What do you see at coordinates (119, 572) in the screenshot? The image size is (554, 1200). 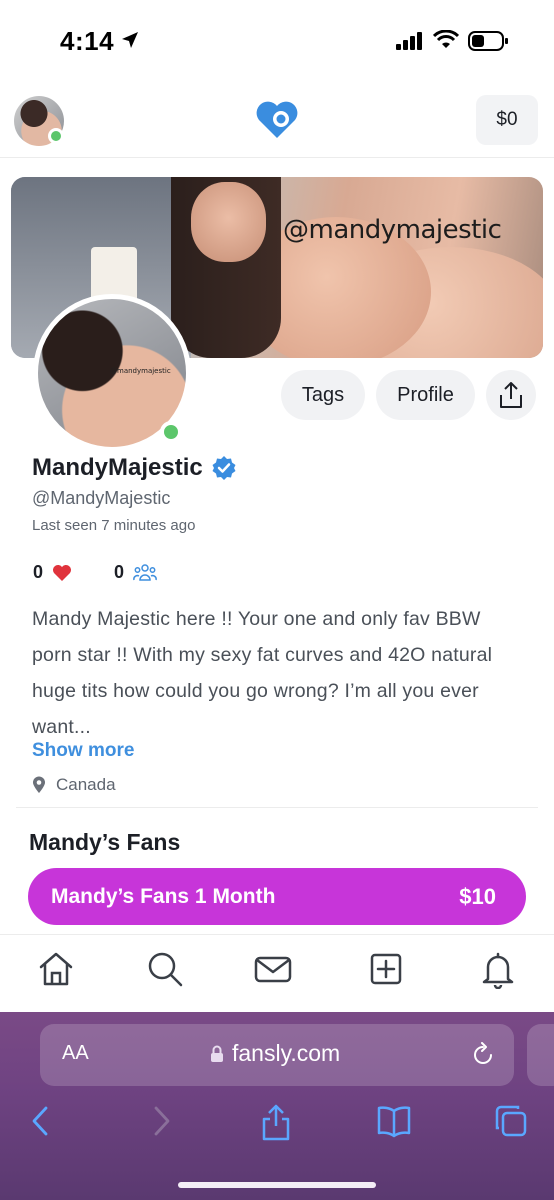 I see `followers-count: 0` at bounding box center [119, 572].